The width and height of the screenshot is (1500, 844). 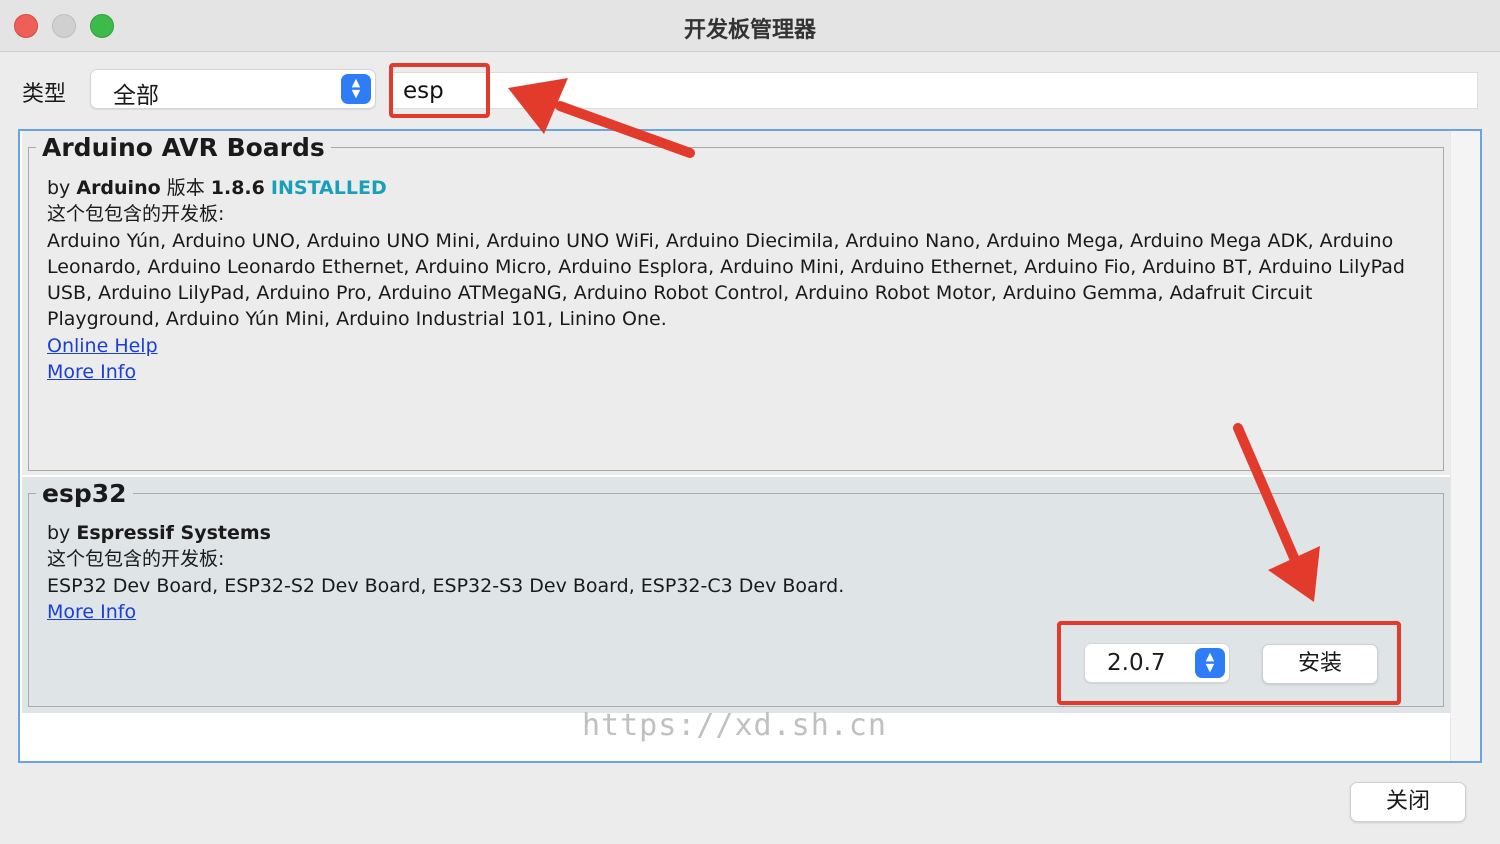 I want to click on entry-author: Arduino, so click(x=118, y=188).